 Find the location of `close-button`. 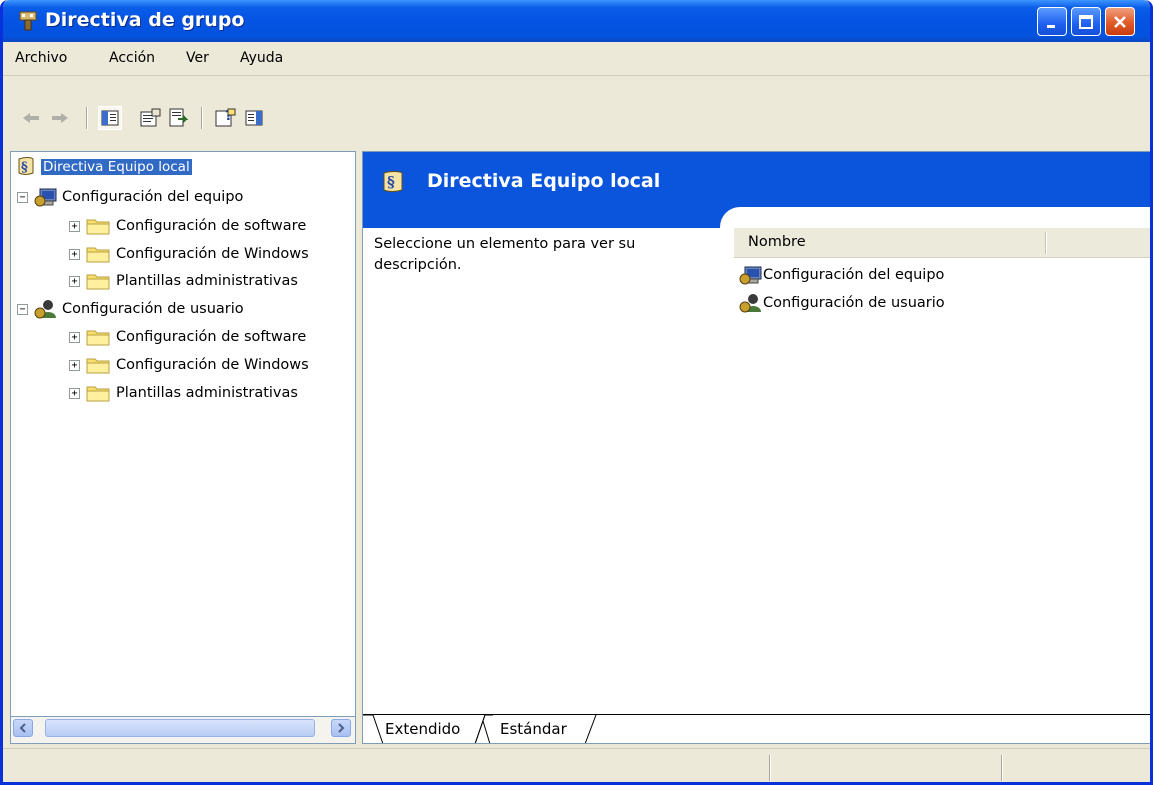

close-button is located at coordinates (1120, 21).